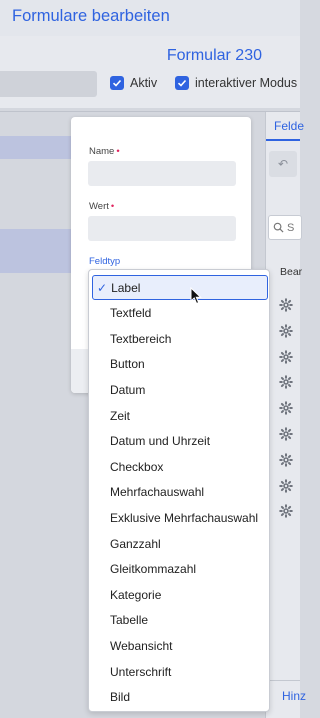  Describe the element at coordinates (246, 83) in the screenshot. I see `interaktiver-modus-label: interaktiver Modus` at that location.